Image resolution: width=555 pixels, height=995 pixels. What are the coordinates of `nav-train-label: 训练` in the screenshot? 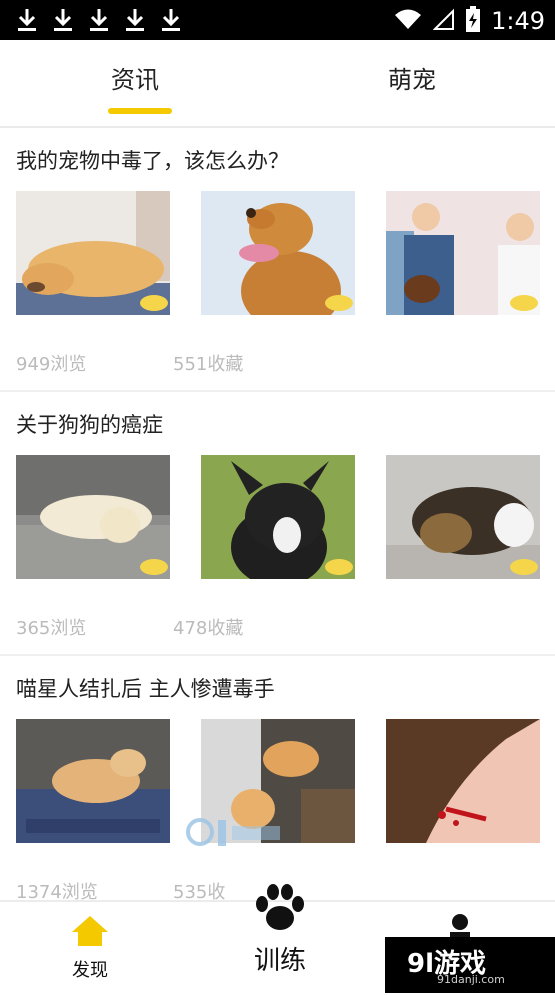 It's located at (279, 961).